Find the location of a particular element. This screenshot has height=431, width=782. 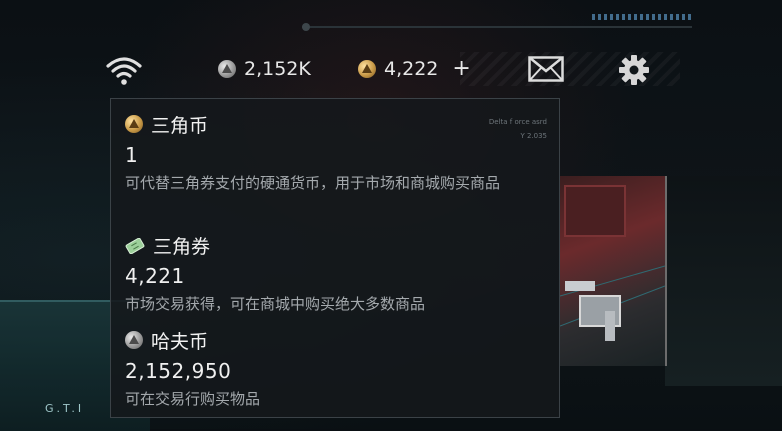

plus-icon: + is located at coordinates (461, 69).